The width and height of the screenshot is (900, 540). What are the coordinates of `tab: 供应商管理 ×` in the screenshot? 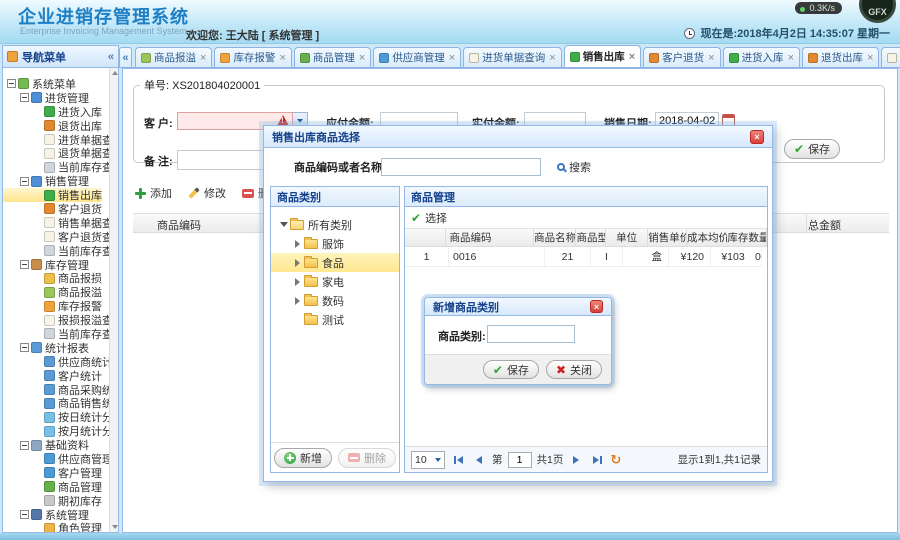 It's located at (417, 57).